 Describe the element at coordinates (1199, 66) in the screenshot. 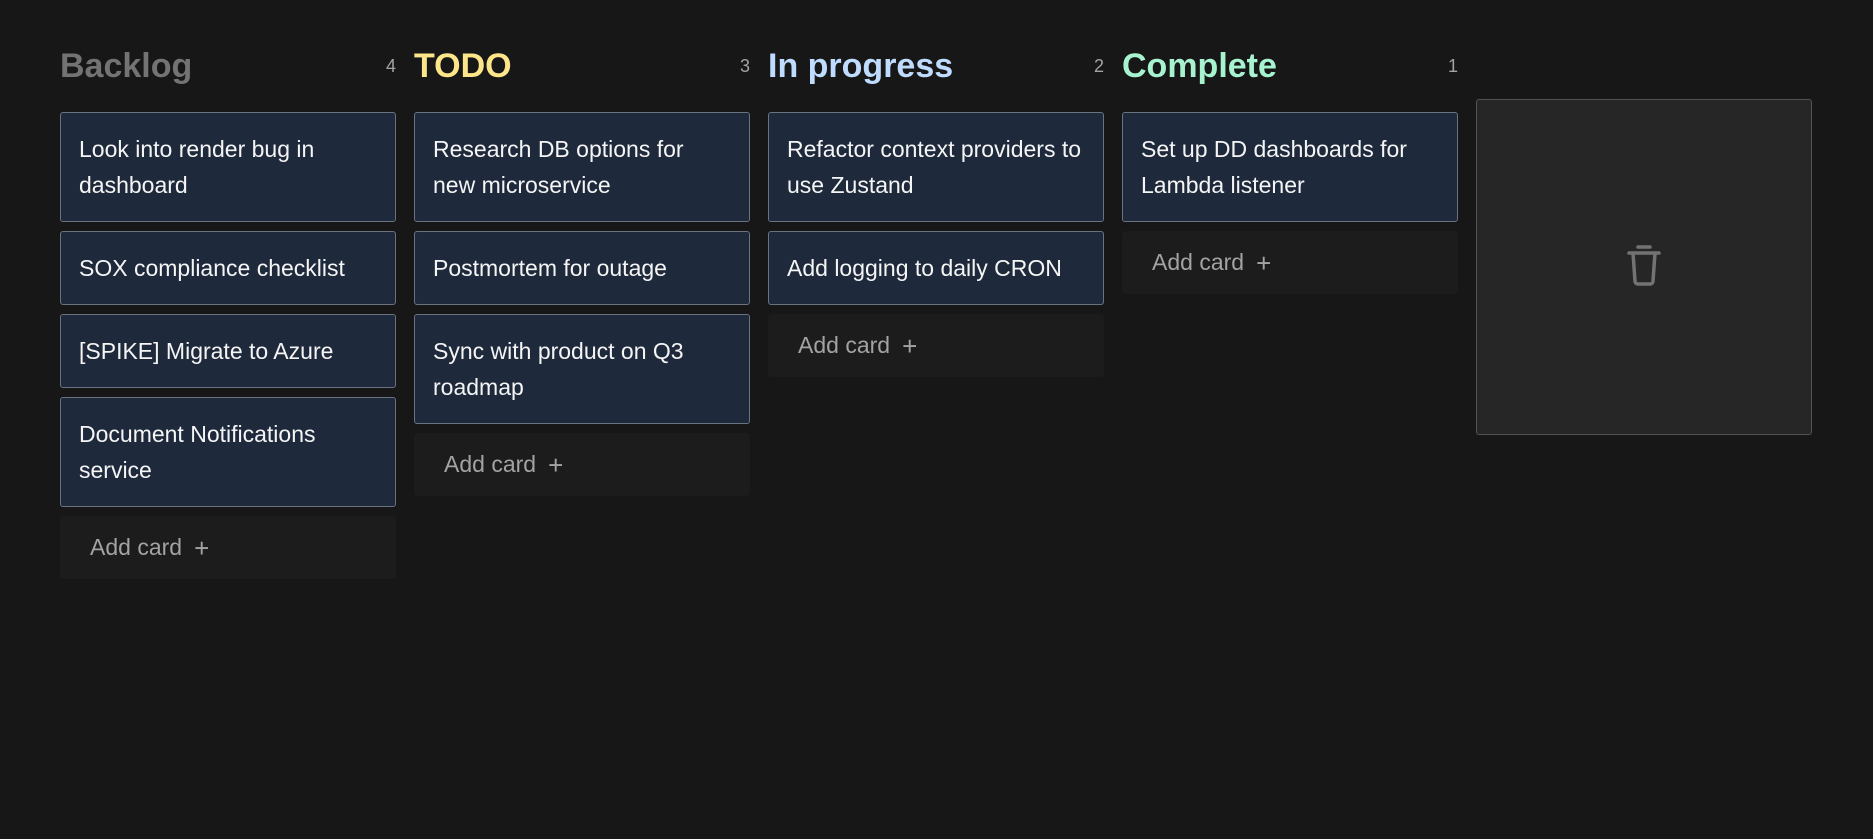

I see `column-title: Complete` at that location.